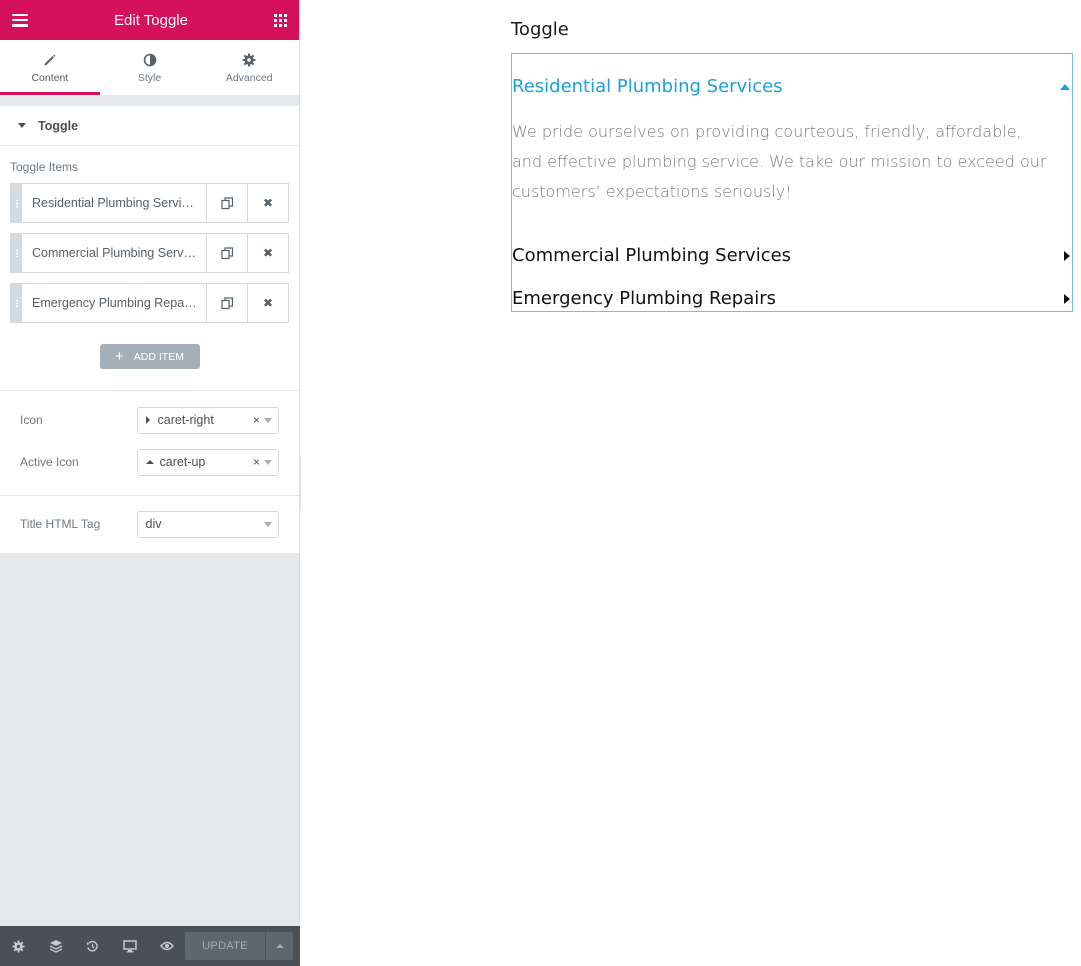  Describe the element at coordinates (149, 126) in the screenshot. I see `section-toggle-header: Toggle` at that location.